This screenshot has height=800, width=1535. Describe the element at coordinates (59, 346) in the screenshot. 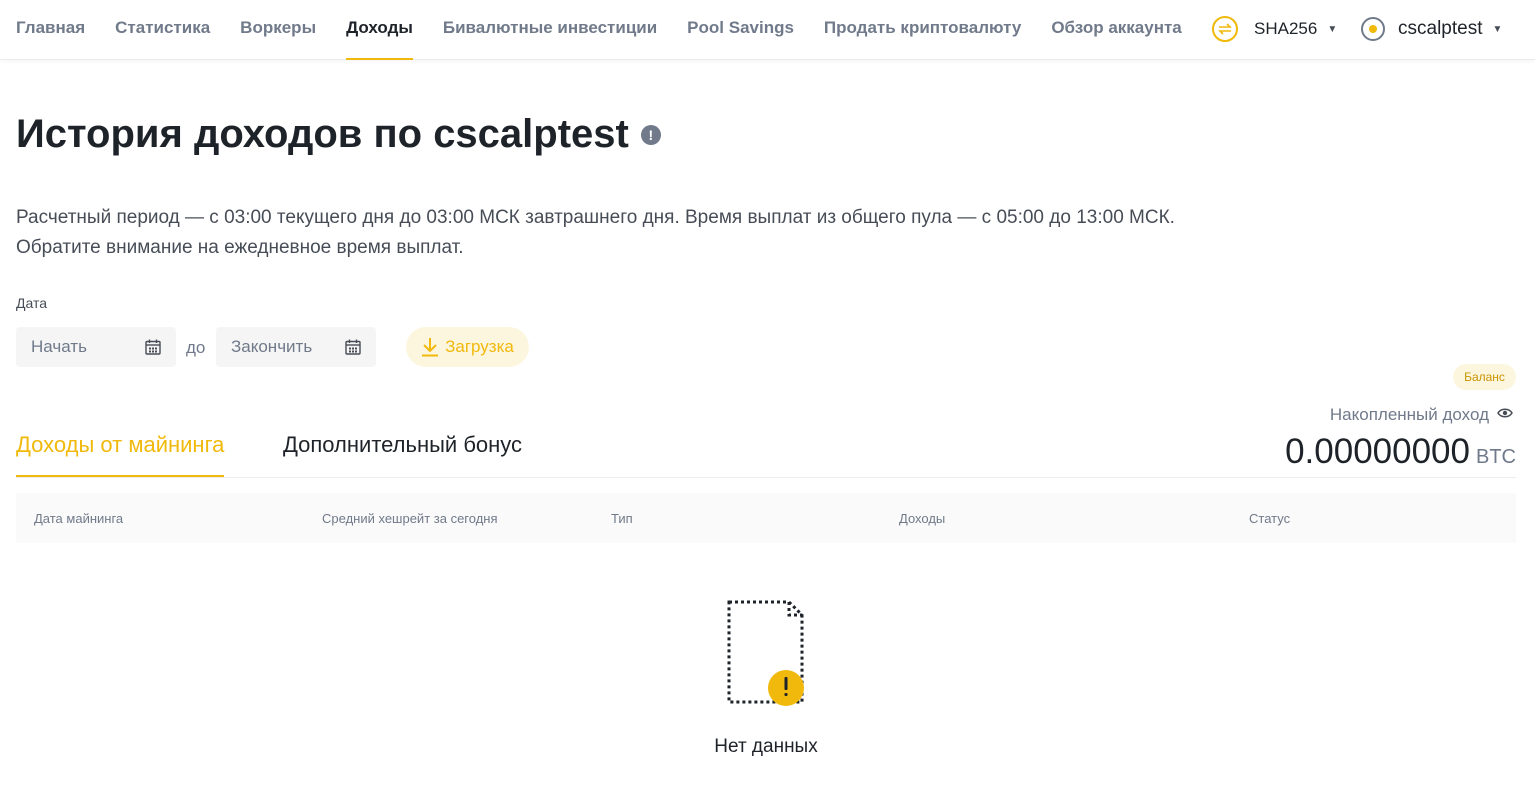

I see `start-date-placeholder: Начать` at that location.